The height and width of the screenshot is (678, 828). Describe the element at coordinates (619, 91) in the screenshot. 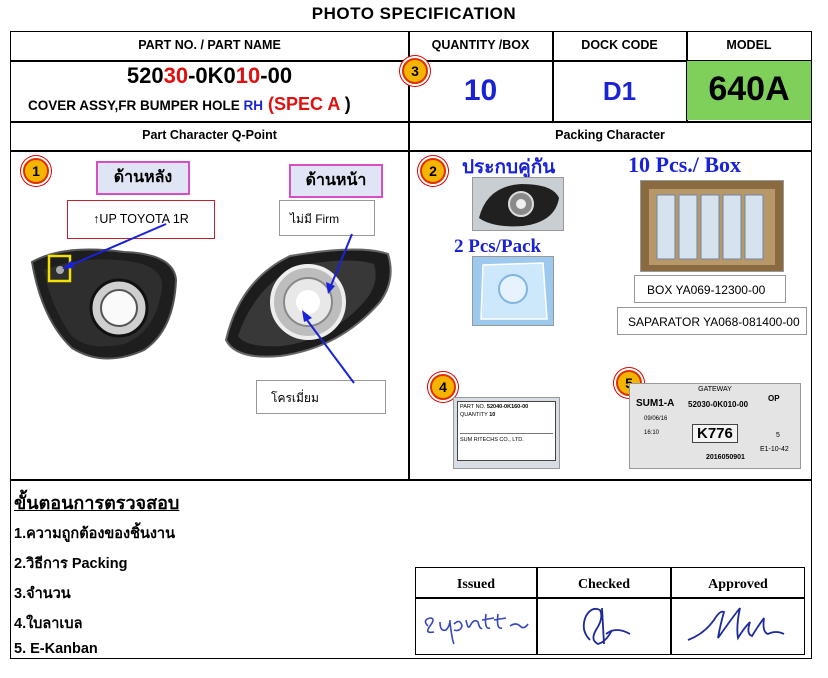

I see `dock-code-value: D1` at that location.